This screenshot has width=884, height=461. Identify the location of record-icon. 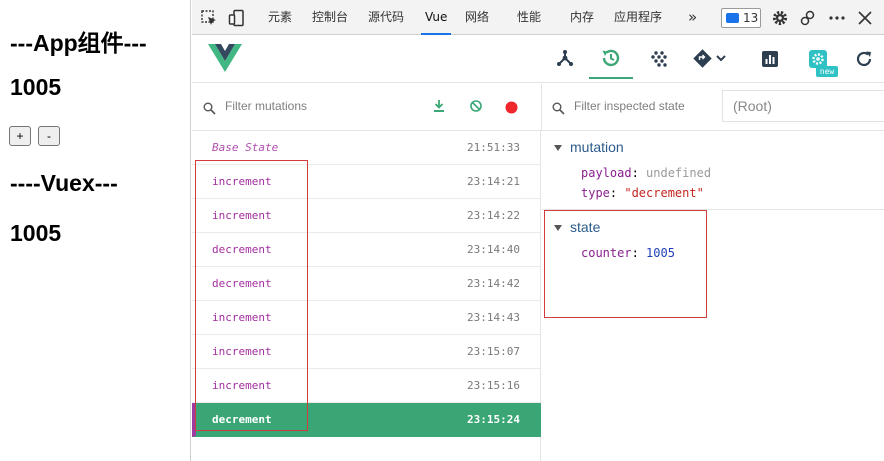
(511, 108).